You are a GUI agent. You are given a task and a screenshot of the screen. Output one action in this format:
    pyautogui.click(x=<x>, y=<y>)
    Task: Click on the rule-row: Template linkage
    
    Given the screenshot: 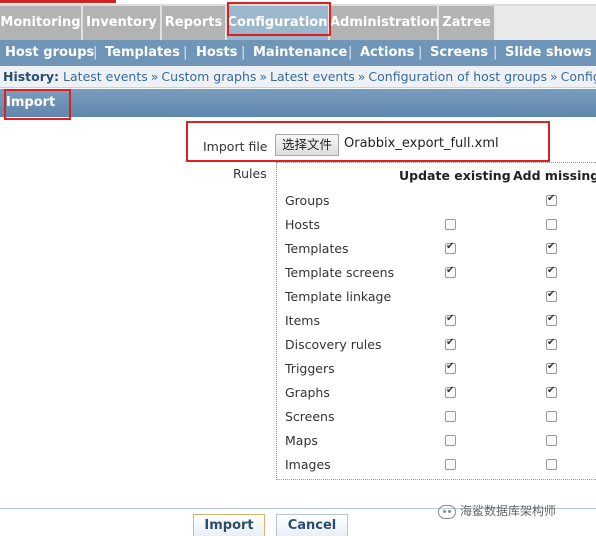 What is the action you would take?
    pyautogui.click(x=435, y=297)
    